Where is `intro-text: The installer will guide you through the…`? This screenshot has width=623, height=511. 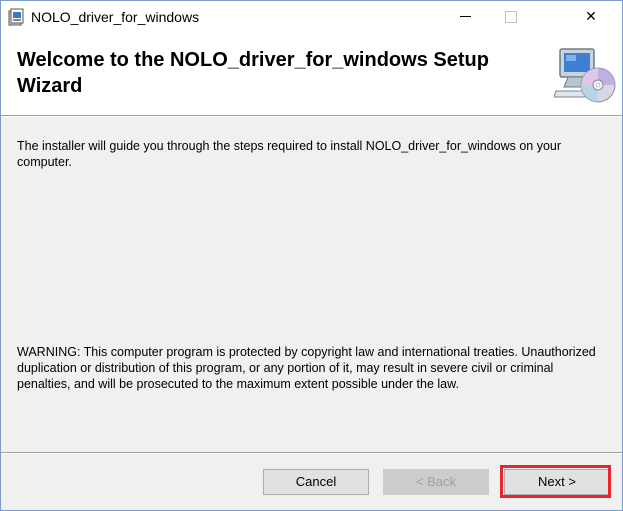
intro-text: The installer will guide you through the… is located at coordinates (289, 154).